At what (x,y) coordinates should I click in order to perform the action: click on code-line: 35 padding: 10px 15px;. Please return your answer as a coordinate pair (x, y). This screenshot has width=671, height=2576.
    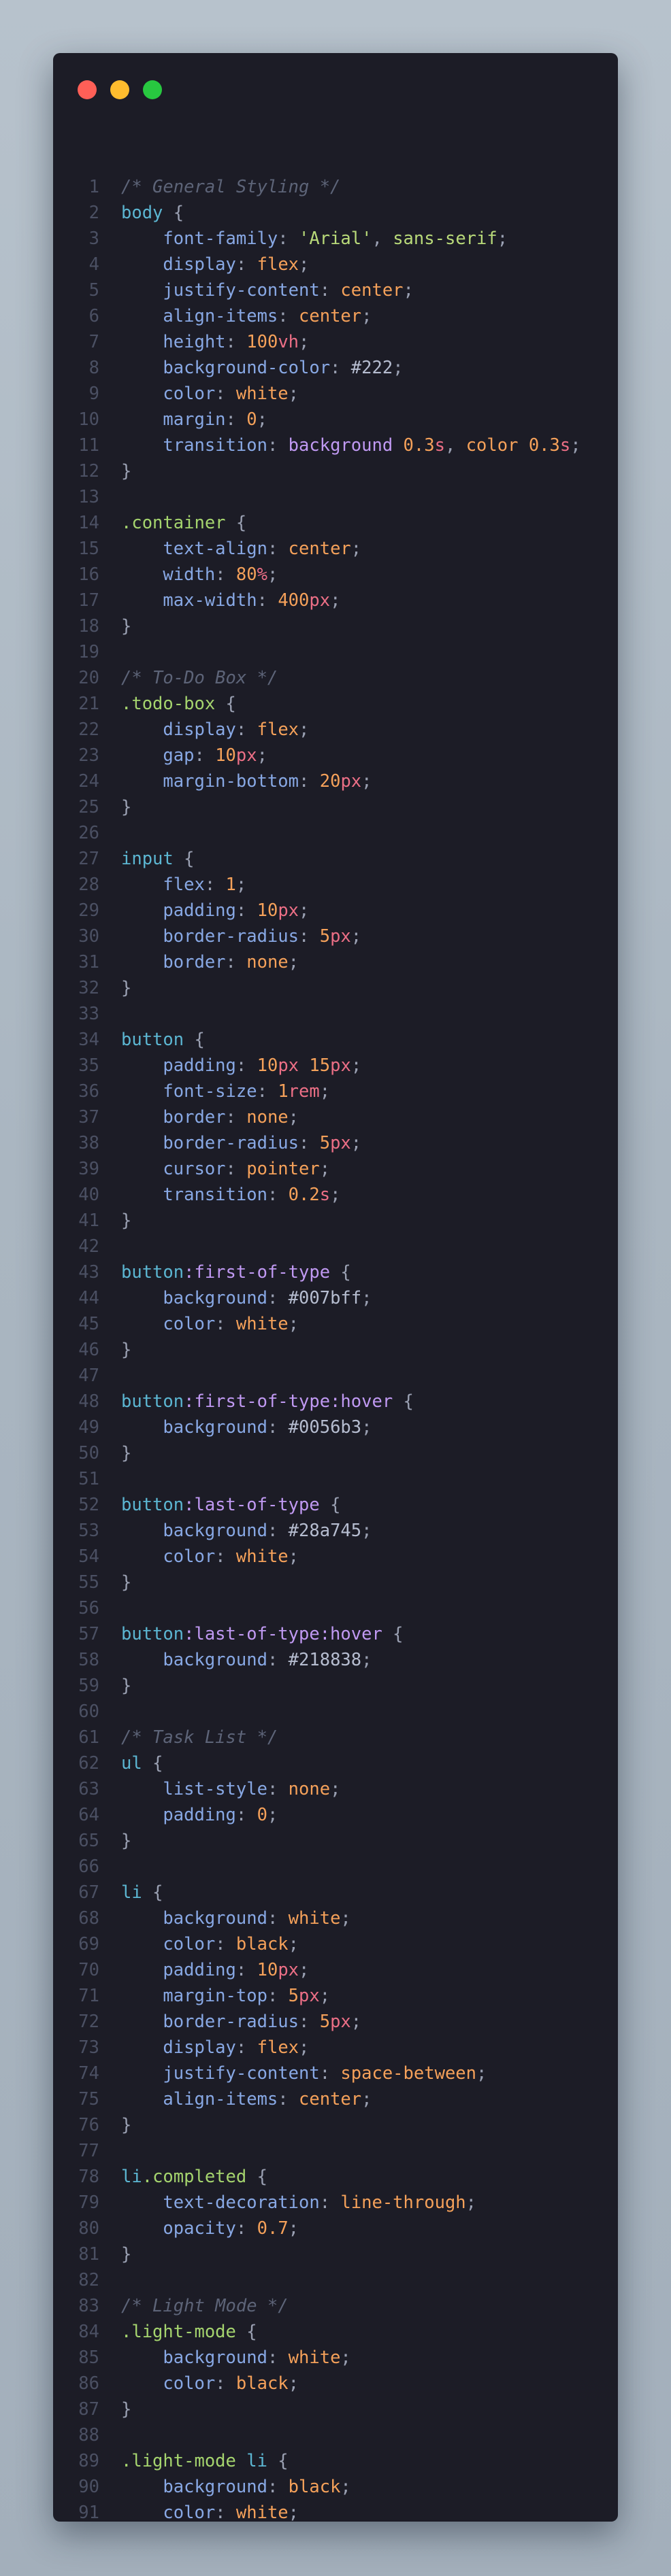
    Looking at the image, I should click on (335, 1066).